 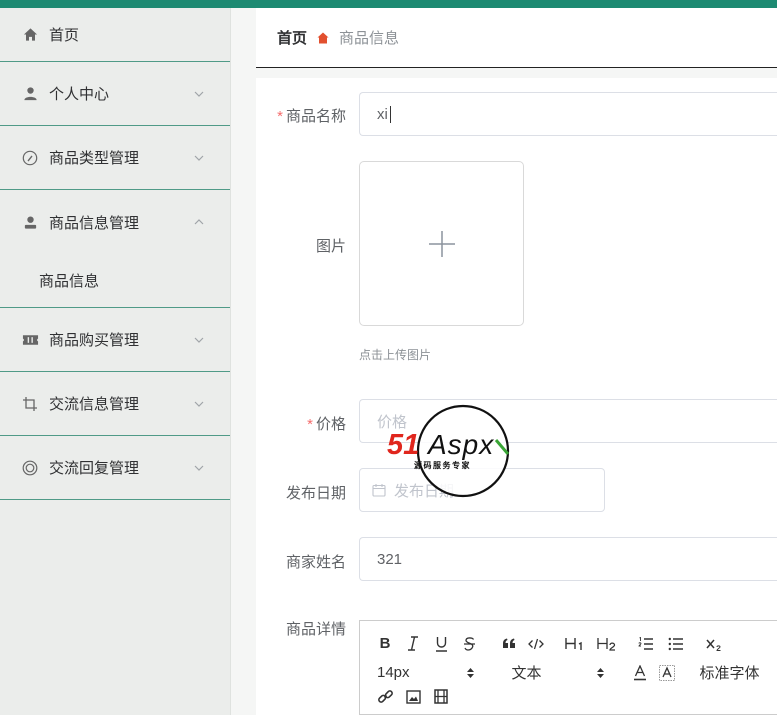 What do you see at coordinates (30, 404) in the screenshot?
I see `crop-icon` at bounding box center [30, 404].